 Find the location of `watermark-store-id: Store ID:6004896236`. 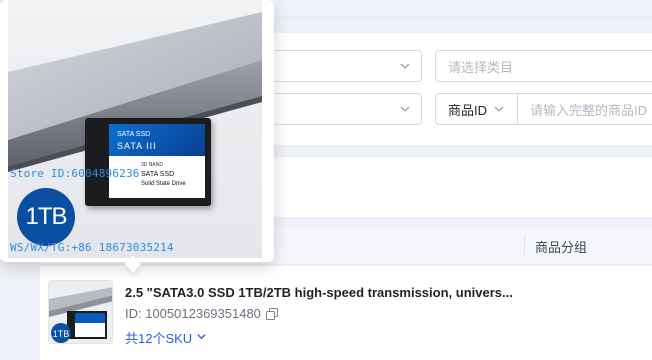

watermark-store-id: Store ID:6004896236 is located at coordinates (75, 173).